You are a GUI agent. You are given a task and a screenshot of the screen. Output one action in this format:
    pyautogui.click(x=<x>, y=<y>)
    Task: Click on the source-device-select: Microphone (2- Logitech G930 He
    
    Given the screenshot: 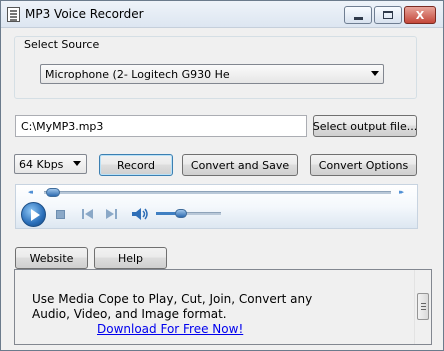 What is the action you would take?
    pyautogui.click(x=212, y=74)
    